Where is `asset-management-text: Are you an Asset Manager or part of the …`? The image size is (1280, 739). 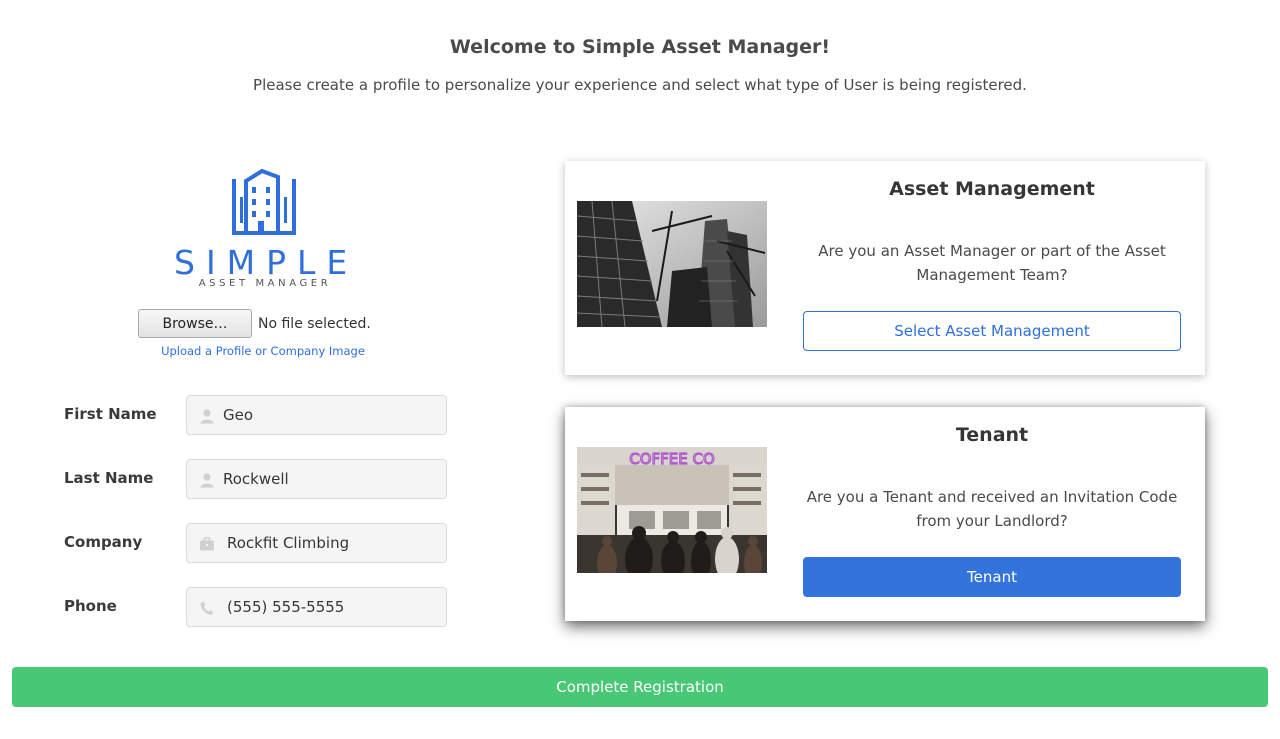 asset-management-text: Are you an Asset Manager or part of the … is located at coordinates (992, 263).